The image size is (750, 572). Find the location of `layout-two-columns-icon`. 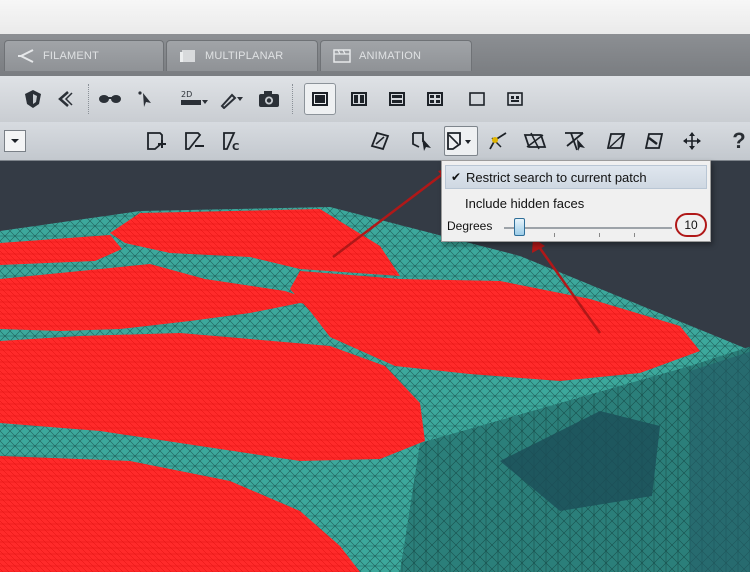

layout-two-columns-icon is located at coordinates (359, 99).